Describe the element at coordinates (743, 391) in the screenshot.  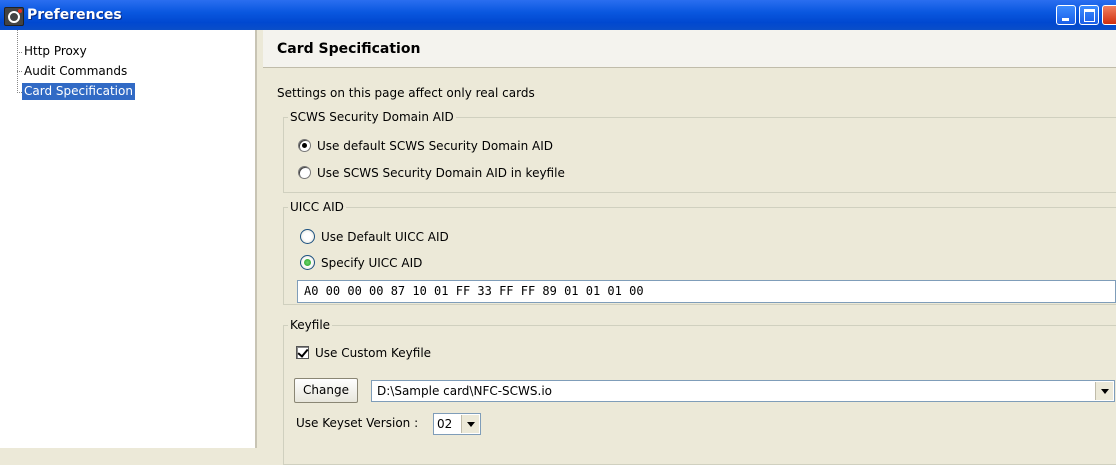
I see `keyfile-path-combo: D:\Sample card\NFC-SCWS.io` at that location.